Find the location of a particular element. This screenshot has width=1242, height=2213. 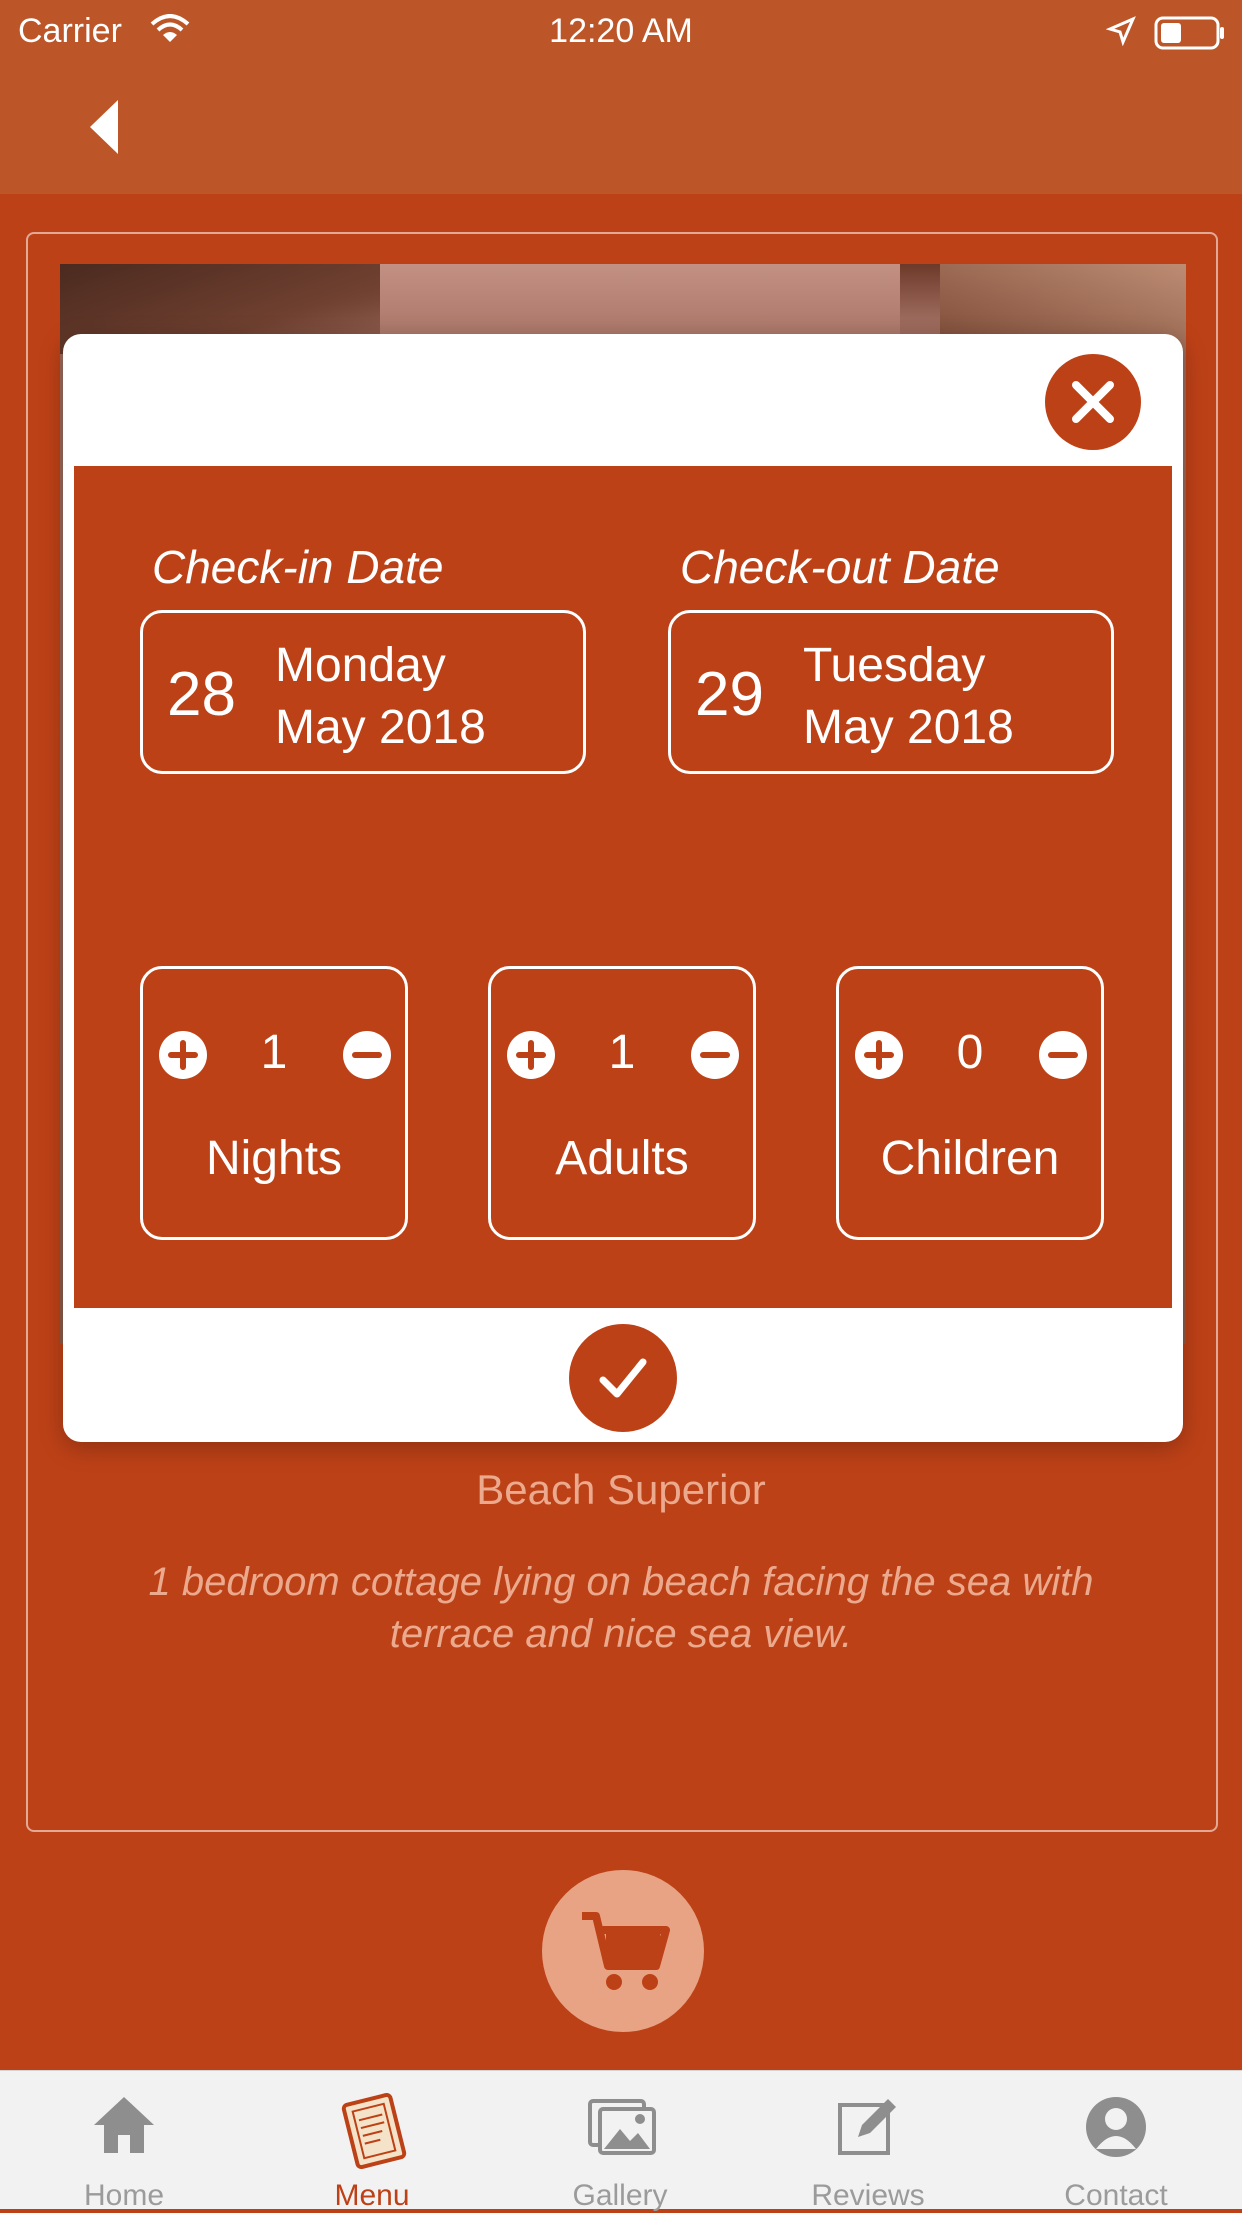

nights-decrement-button is located at coordinates (367, 1055).